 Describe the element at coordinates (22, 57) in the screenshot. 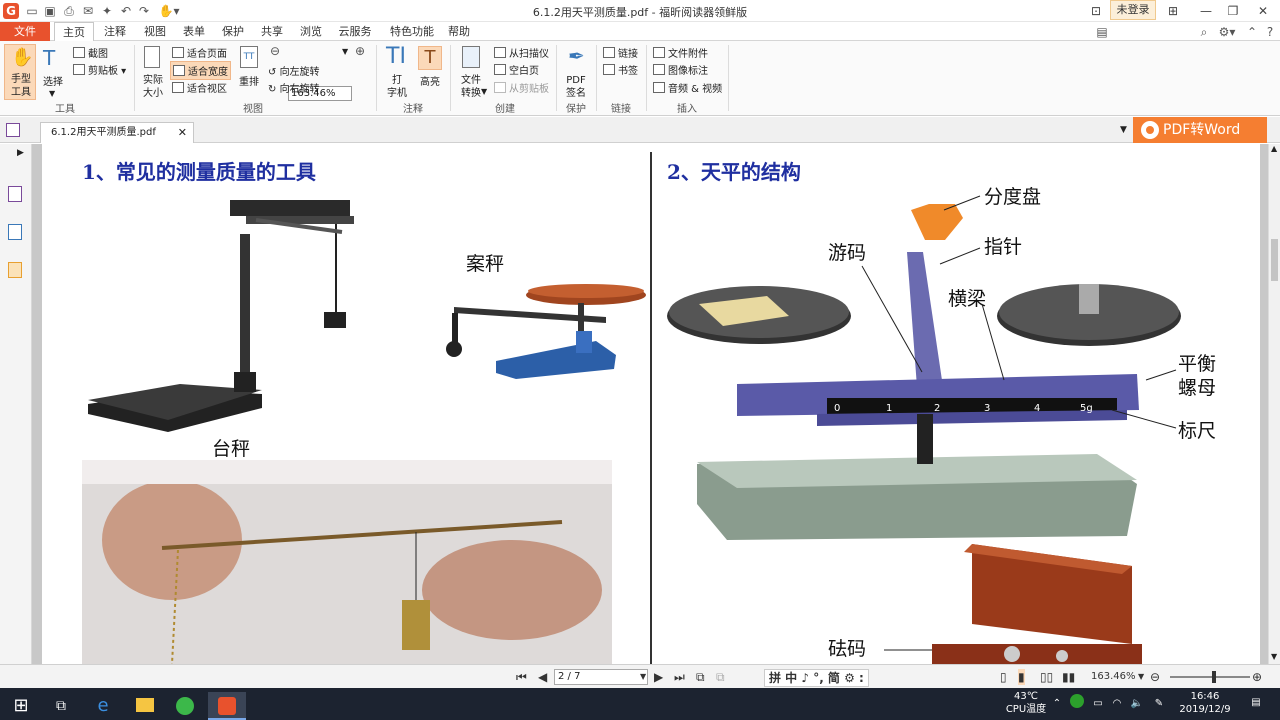

I see `hand-icon: ✋` at that location.